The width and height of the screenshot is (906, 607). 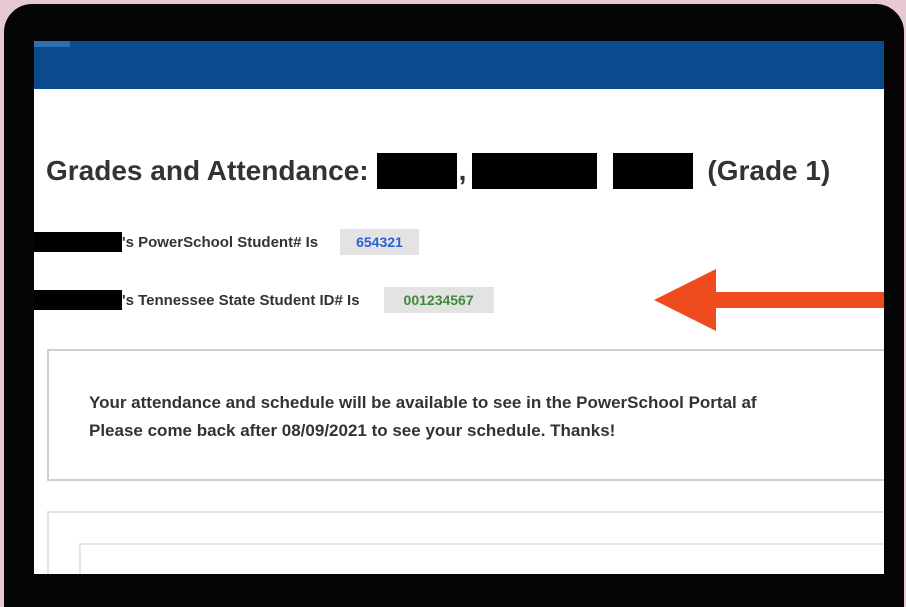 What do you see at coordinates (769, 170) in the screenshot?
I see `page-title-grade: (Grade 1)` at bounding box center [769, 170].